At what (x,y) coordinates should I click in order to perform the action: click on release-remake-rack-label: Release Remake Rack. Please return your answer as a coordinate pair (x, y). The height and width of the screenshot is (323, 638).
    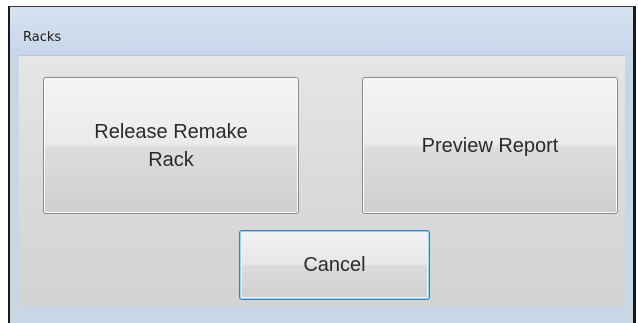
    Looking at the image, I should click on (171, 145).